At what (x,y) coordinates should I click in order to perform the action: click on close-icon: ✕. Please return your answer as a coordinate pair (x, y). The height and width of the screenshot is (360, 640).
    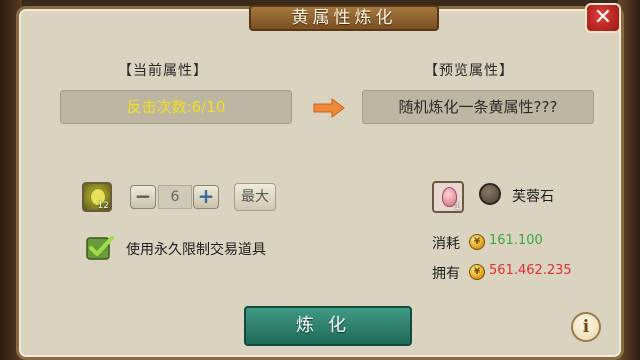
    Looking at the image, I should click on (603, 17).